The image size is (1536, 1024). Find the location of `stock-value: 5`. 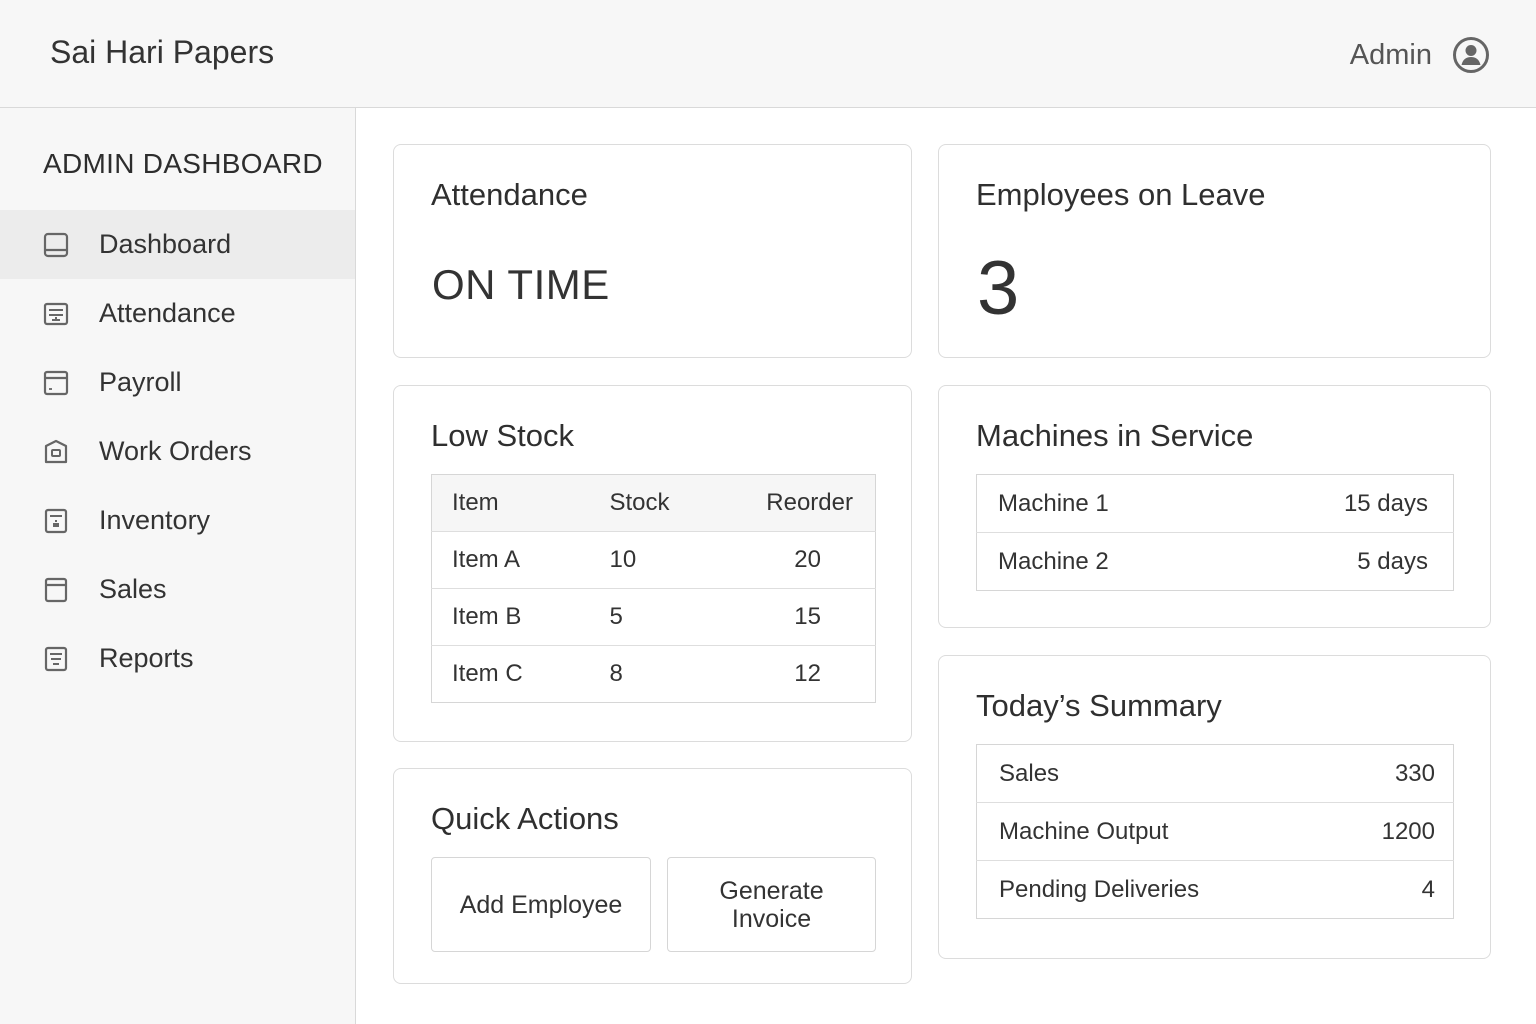

stock-value: 5 is located at coordinates (664, 617).